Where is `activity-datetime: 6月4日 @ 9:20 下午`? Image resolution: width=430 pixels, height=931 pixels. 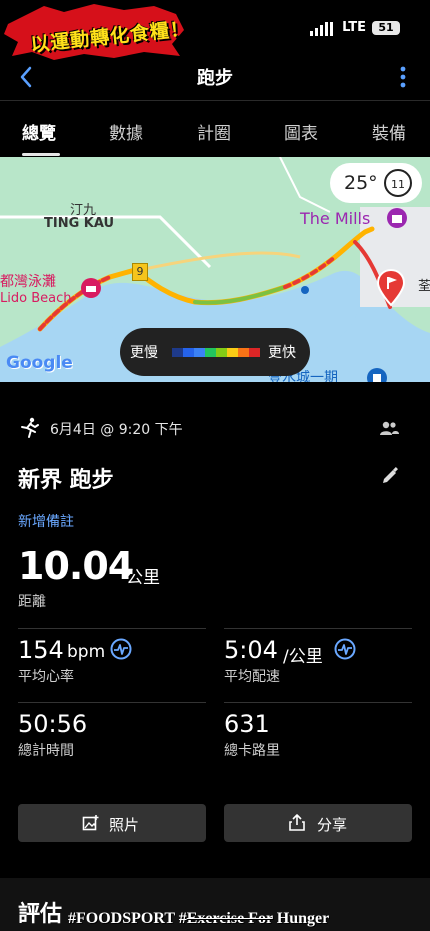 activity-datetime: 6月4日 @ 9:20 下午 is located at coordinates (116, 430).